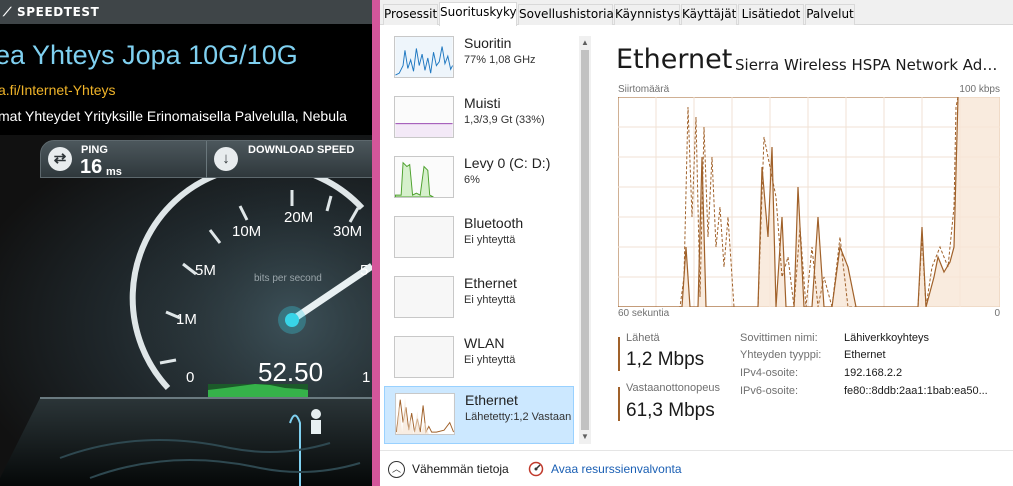 The height and width of the screenshot is (486, 1013). Describe the element at coordinates (472, 180) in the screenshot. I see `sidebar-disk-sub: 6%` at that location.